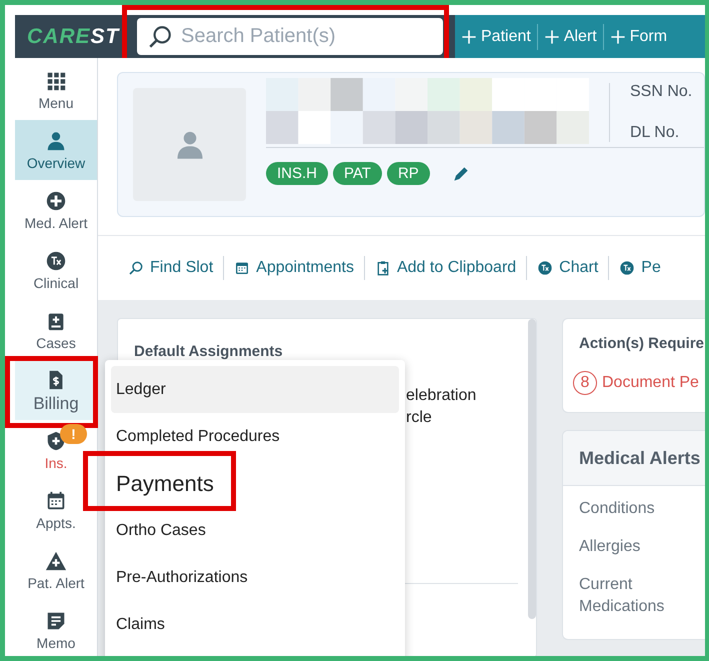 The image size is (709, 661). What do you see at coordinates (642, 344) in the screenshot?
I see `panel-title: Action(s) Require` at bounding box center [642, 344].